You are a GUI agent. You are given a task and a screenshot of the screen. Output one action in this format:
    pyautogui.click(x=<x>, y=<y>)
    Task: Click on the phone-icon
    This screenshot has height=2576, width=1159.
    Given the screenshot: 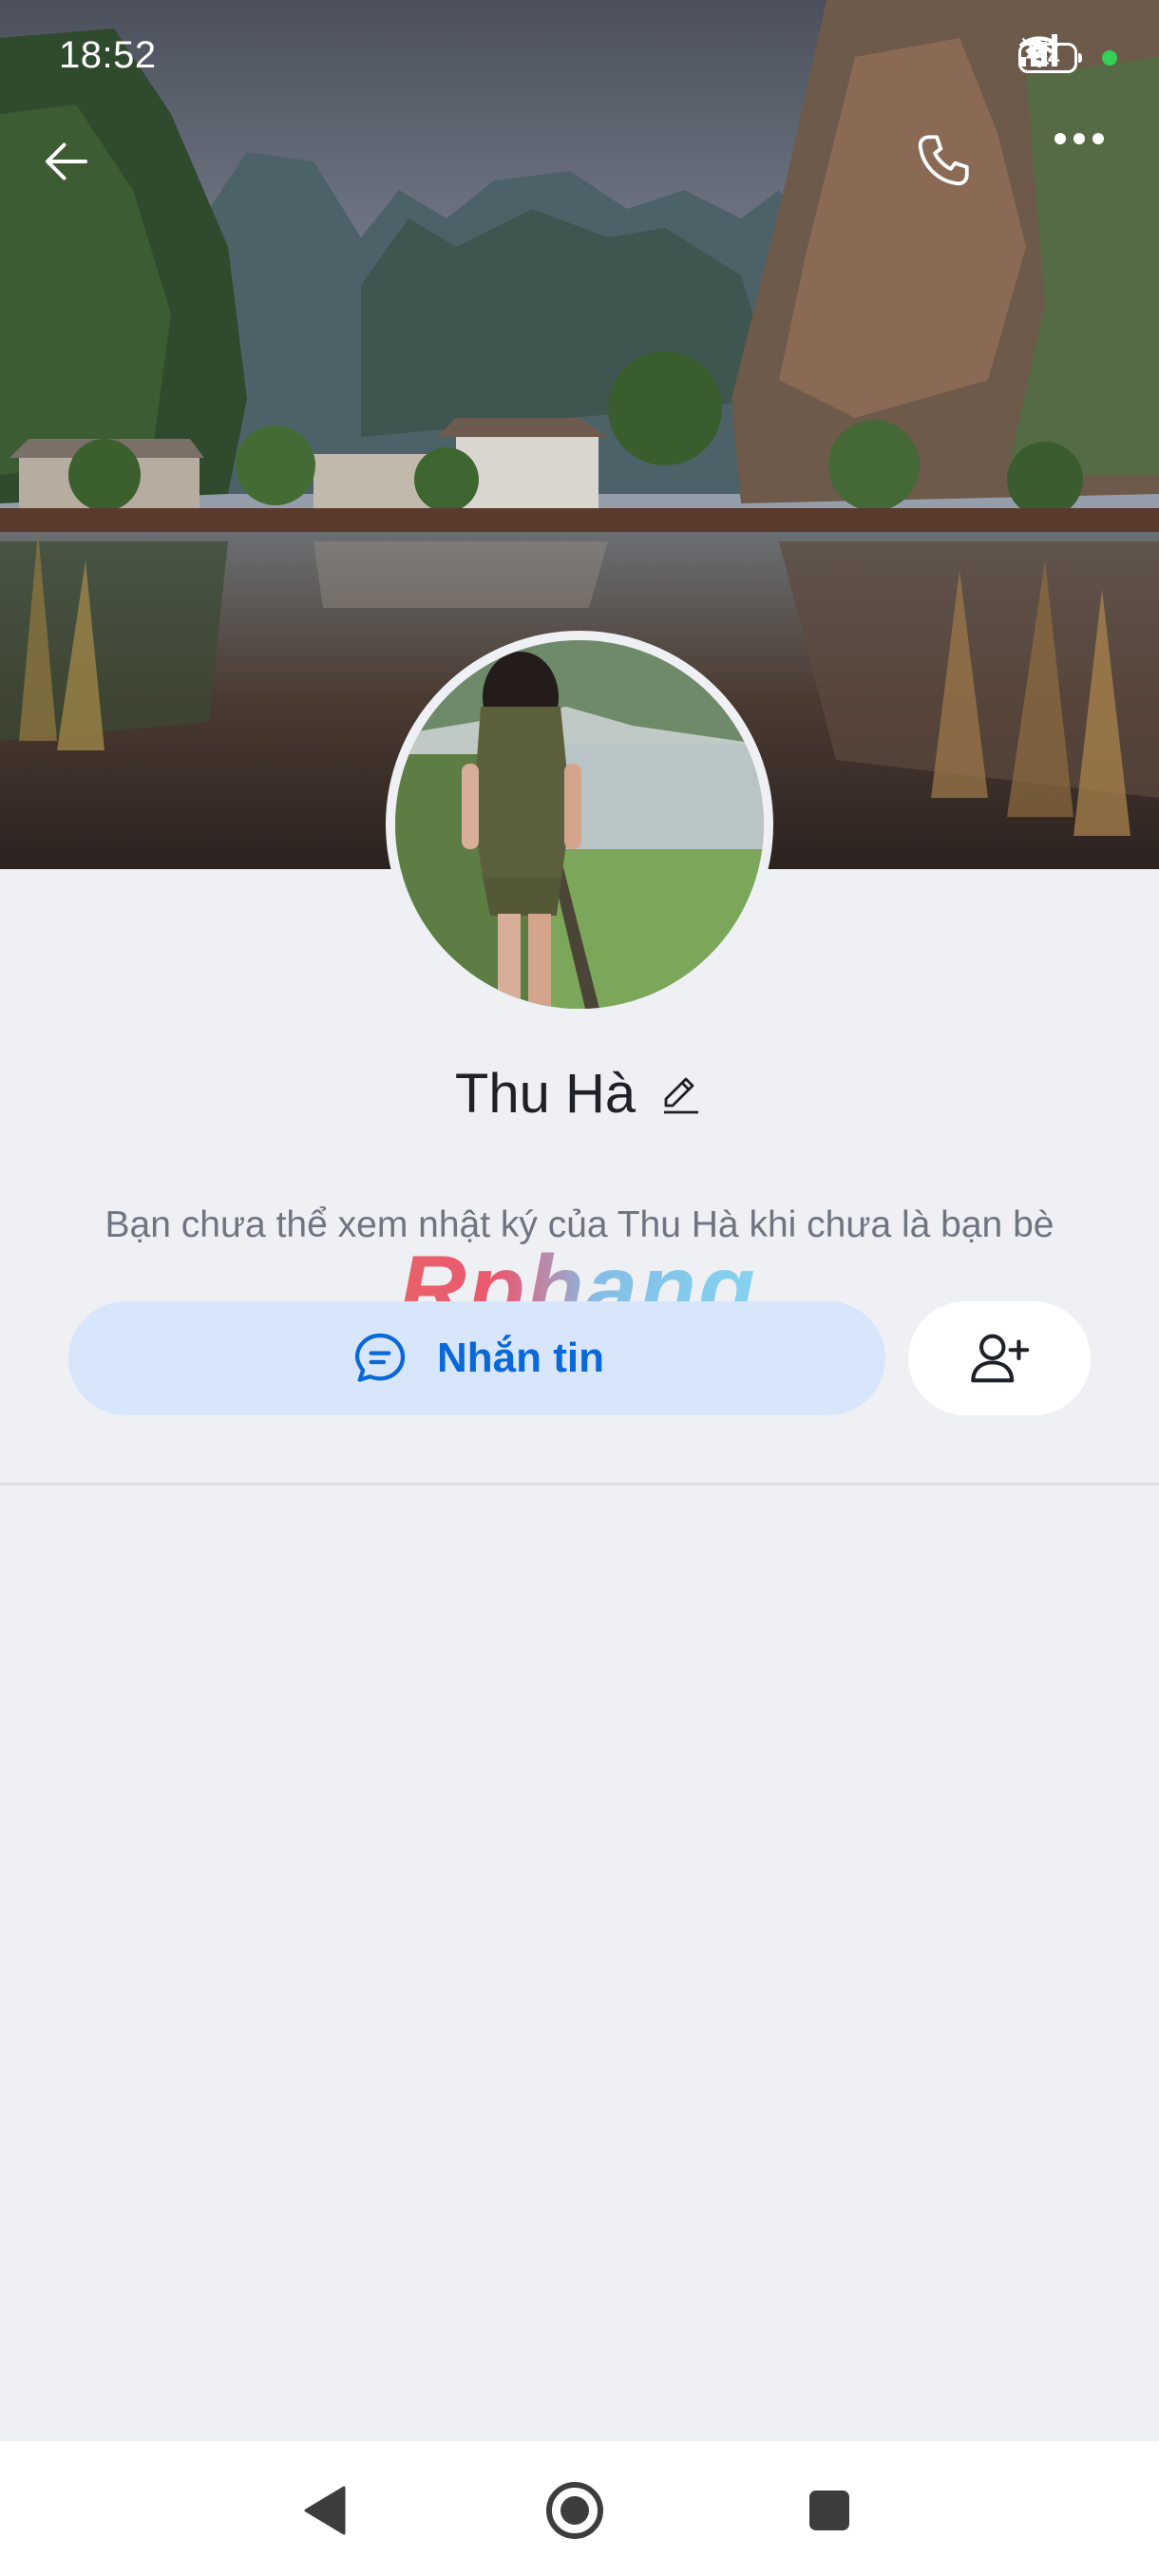 What is the action you would take?
    pyautogui.click(x=943, y=160)
    